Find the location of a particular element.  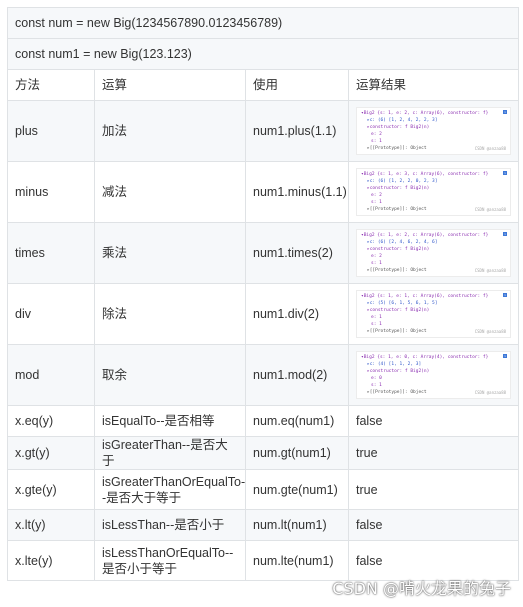

const-num1-cell: const num1 = new Big(123.123) is located at coordinates (263, 54).